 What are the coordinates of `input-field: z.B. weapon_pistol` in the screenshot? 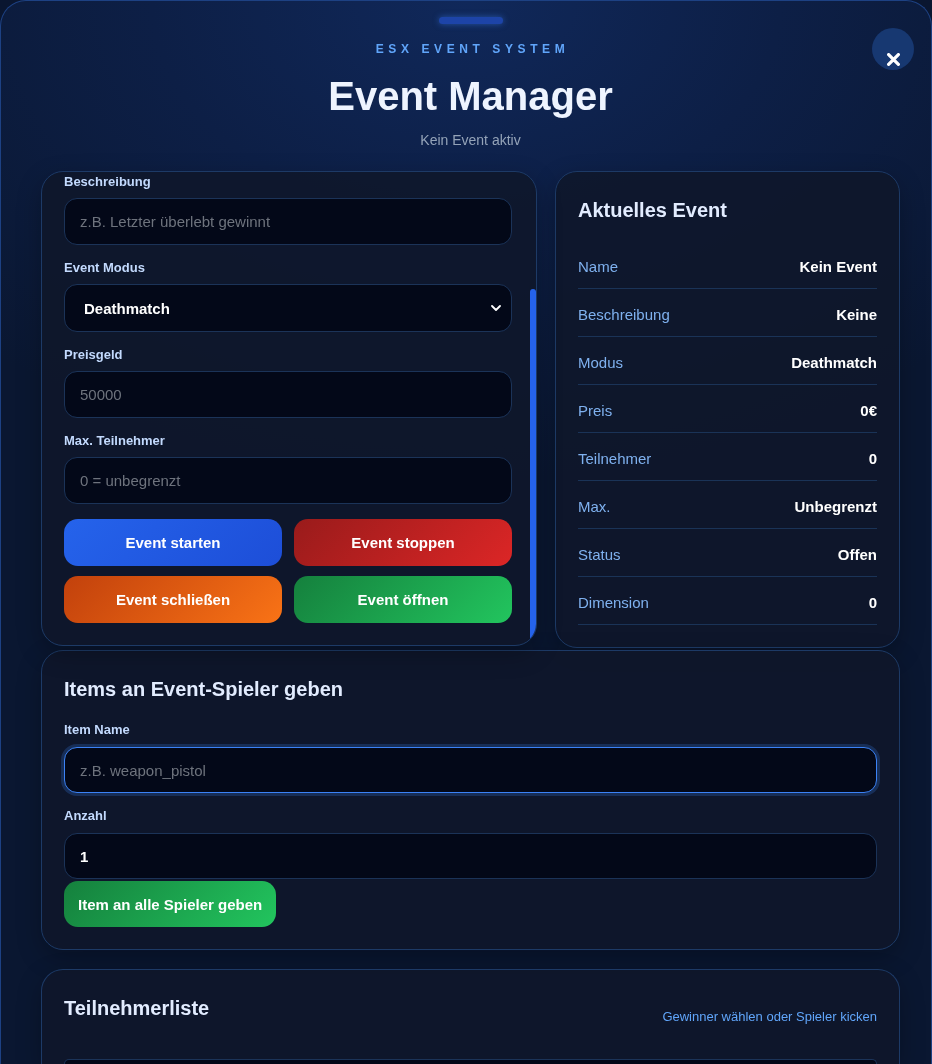 It's located at (470, 770).